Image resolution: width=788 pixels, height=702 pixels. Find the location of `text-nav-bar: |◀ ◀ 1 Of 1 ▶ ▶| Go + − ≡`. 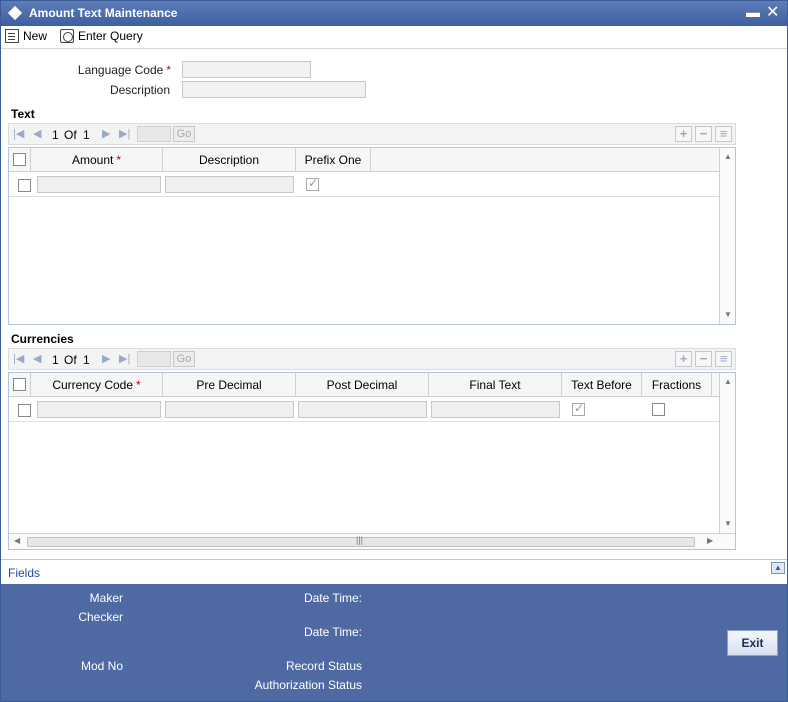

text-nav-bar: |◀ ◀ 1 Of 1 ▶ ▶| Go + − ≡ is located at coordinates (372, 134).